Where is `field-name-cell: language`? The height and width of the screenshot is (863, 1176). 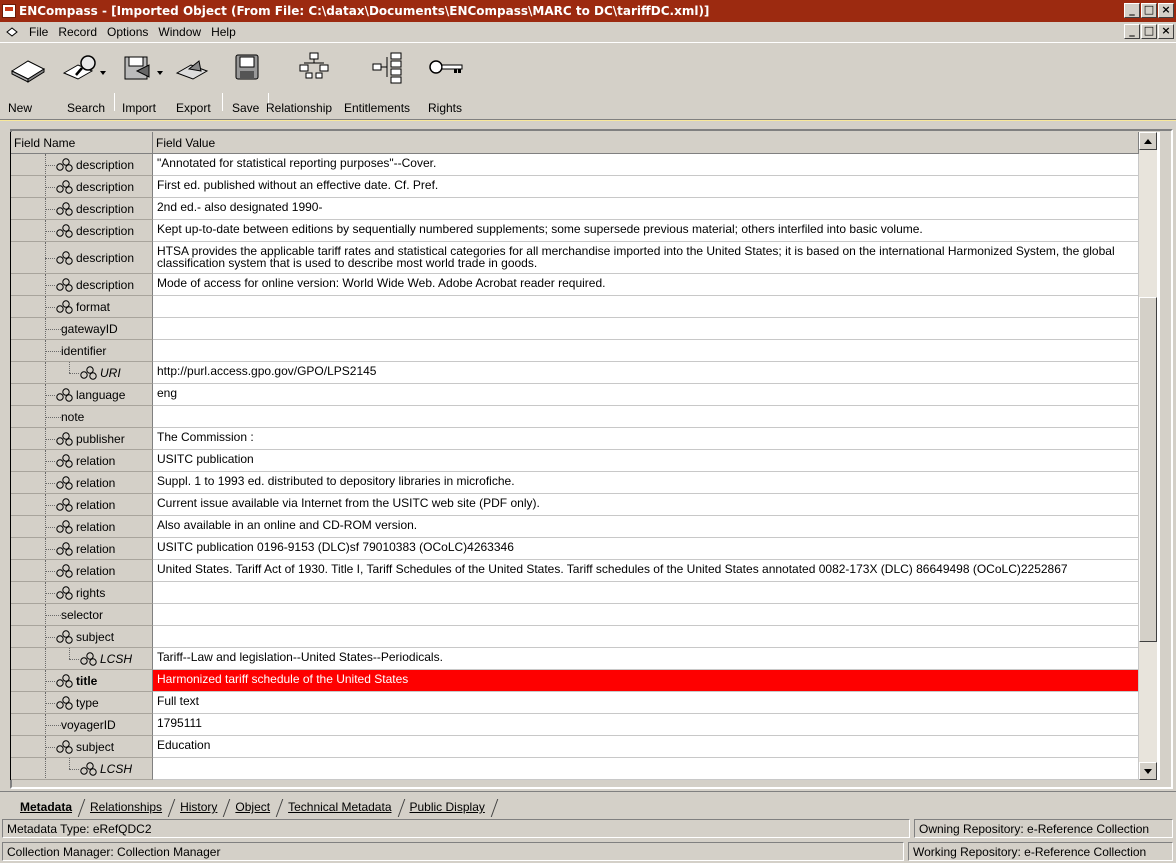
field-name-cell: language is located at coordinates (82, 395).